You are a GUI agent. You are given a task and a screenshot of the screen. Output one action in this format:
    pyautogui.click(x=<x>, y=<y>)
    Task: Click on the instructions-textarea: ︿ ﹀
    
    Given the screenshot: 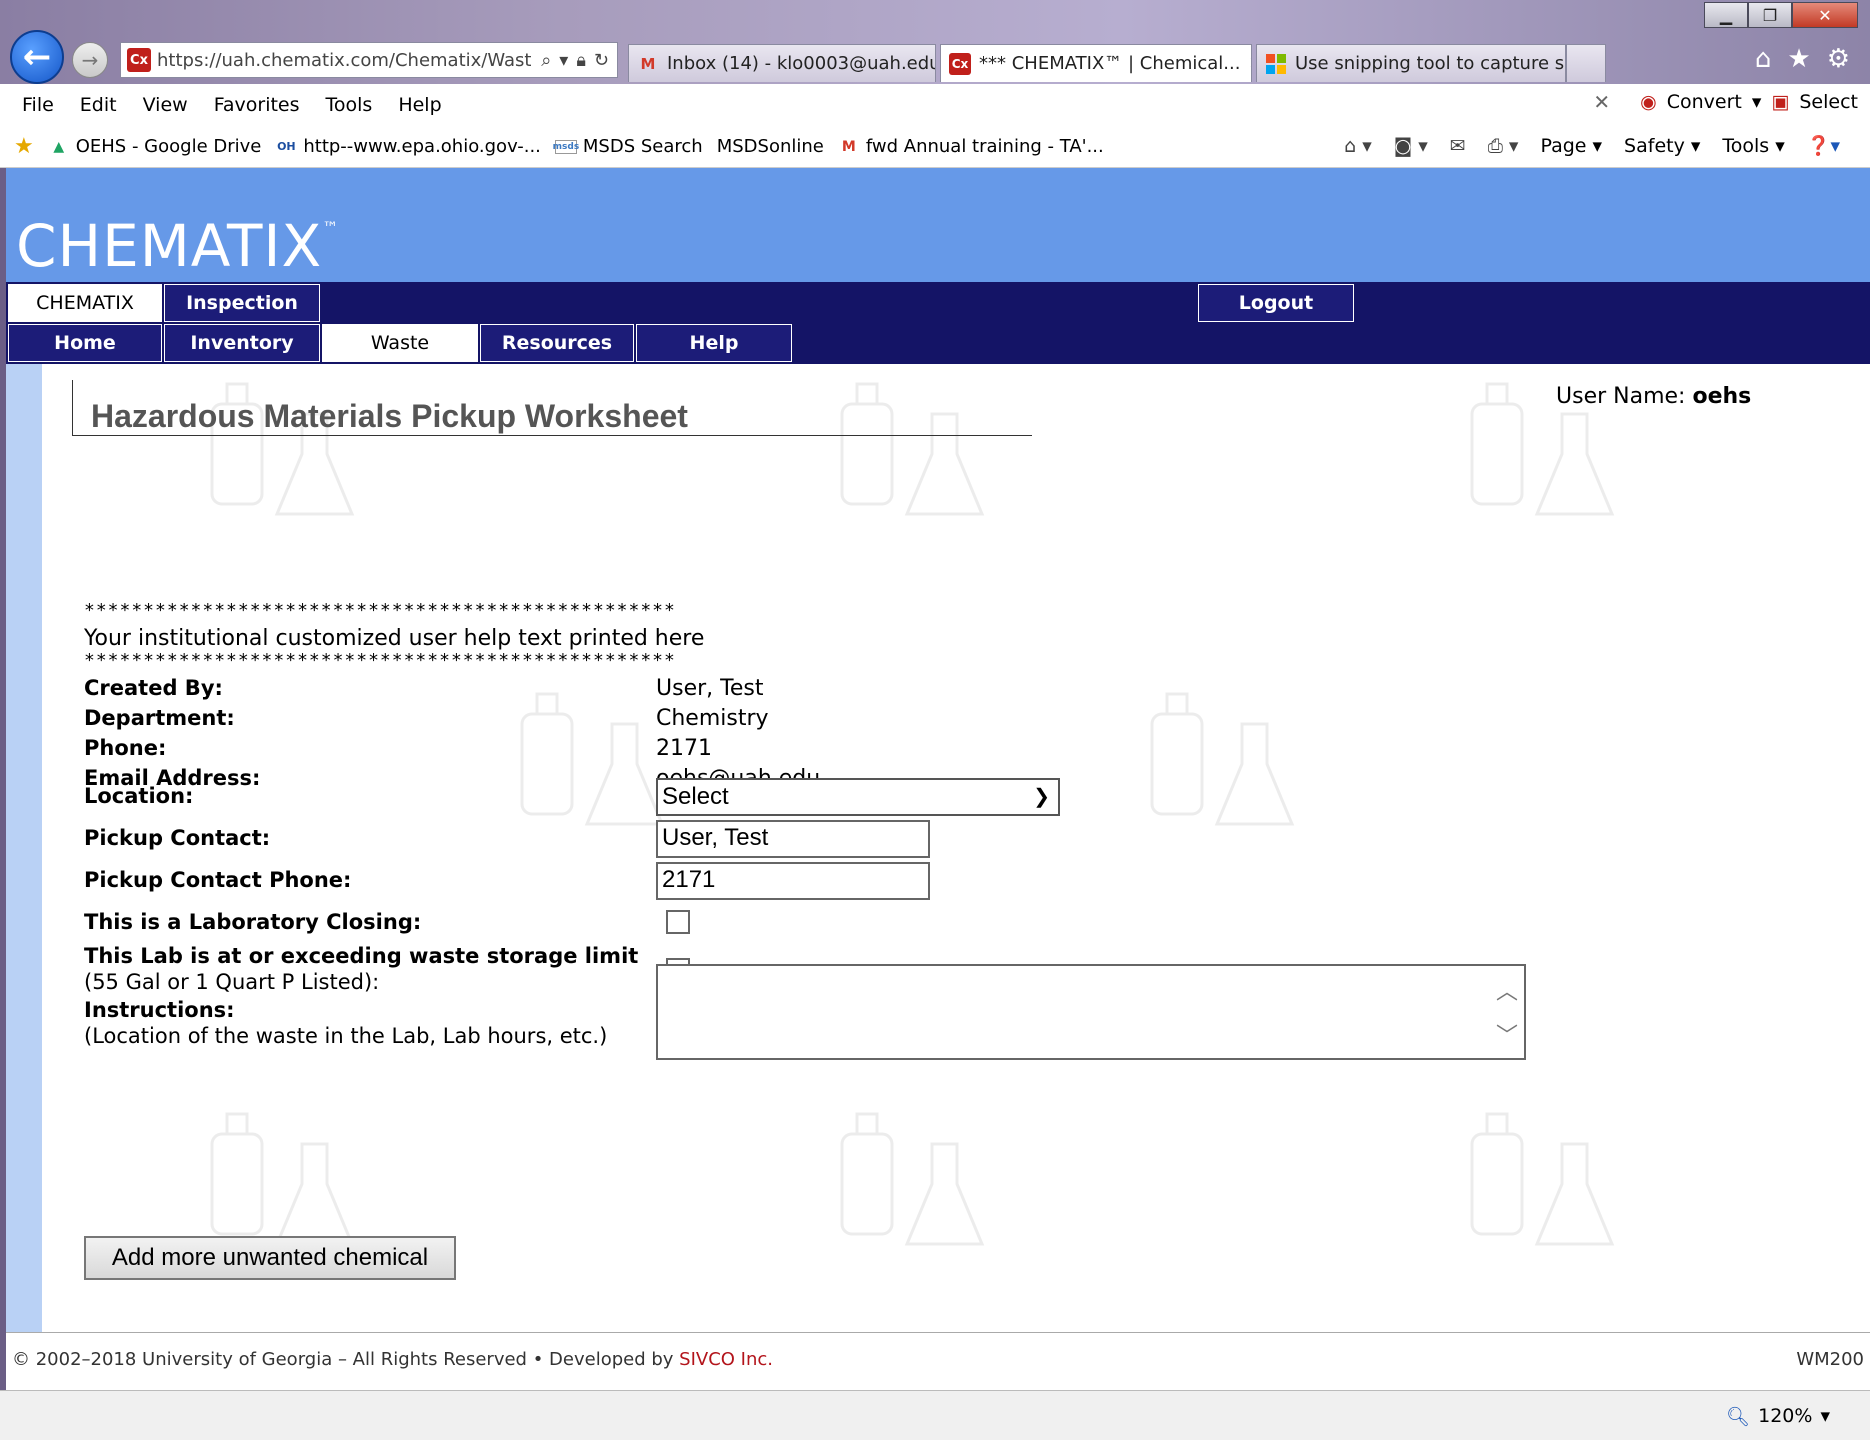 What is the action you would take?
    pyautogui.click(x=1091, y=1012)
    